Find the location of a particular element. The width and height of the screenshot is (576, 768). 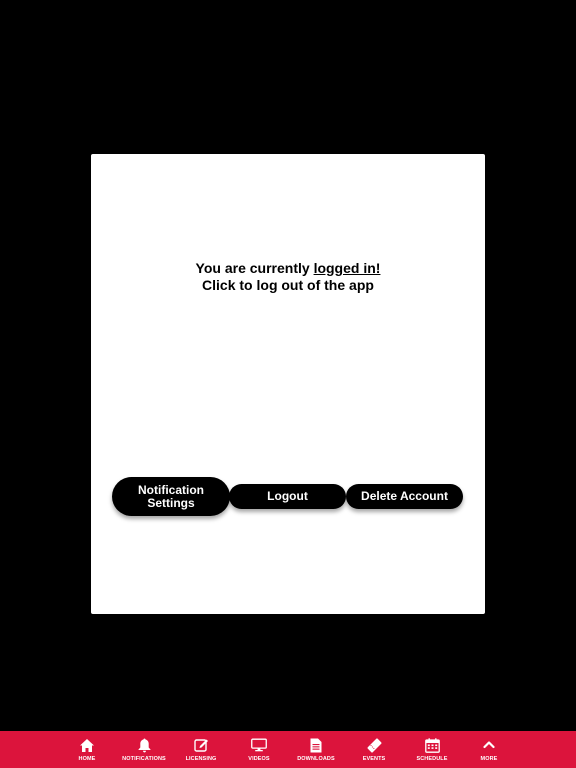

monitor-icon is located at coordinates (259, 745).